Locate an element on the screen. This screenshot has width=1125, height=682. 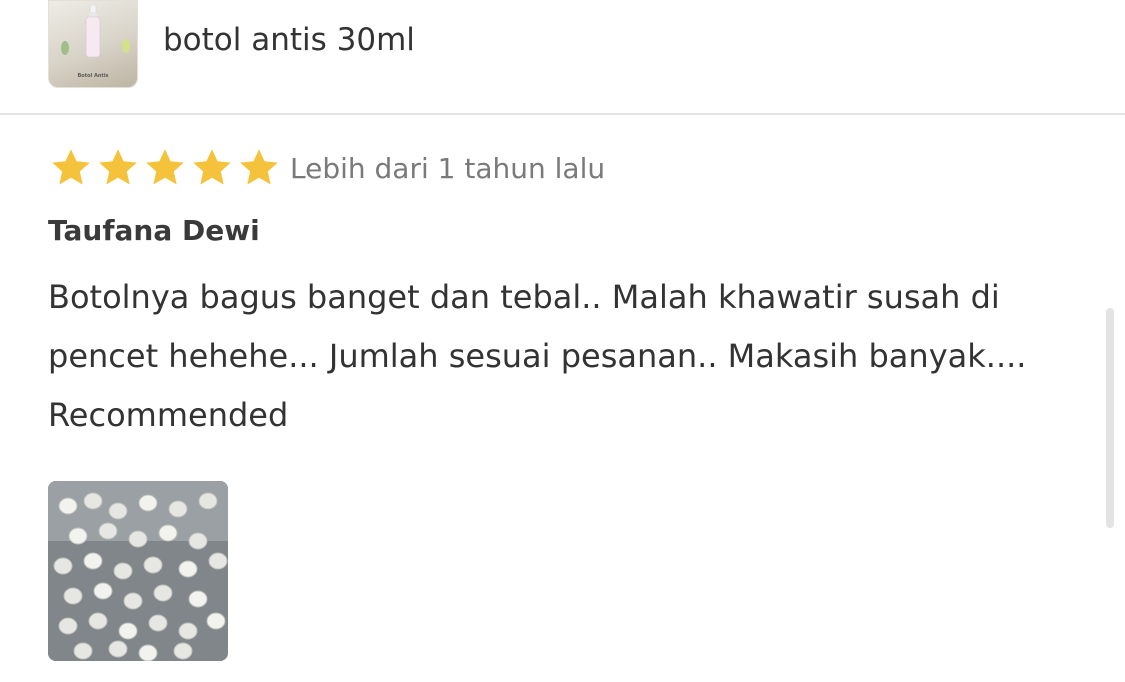
product-name: botol antis 30ml is located at coordinates (289, 40).